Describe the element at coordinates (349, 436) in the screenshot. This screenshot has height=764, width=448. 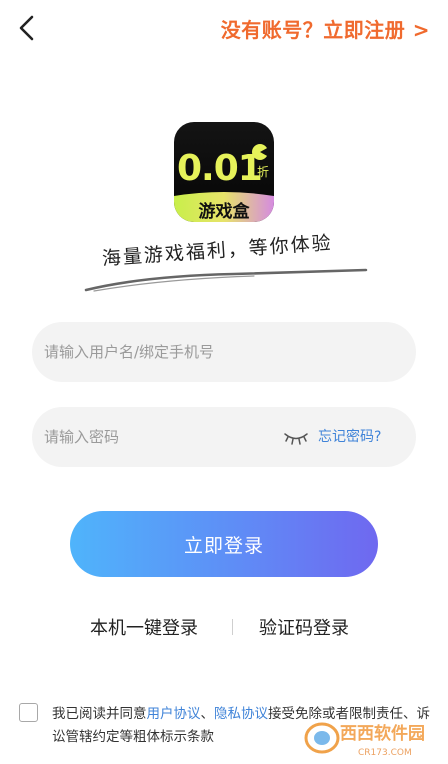
I see `forgot-password-link: 忘记密码?` at that location.